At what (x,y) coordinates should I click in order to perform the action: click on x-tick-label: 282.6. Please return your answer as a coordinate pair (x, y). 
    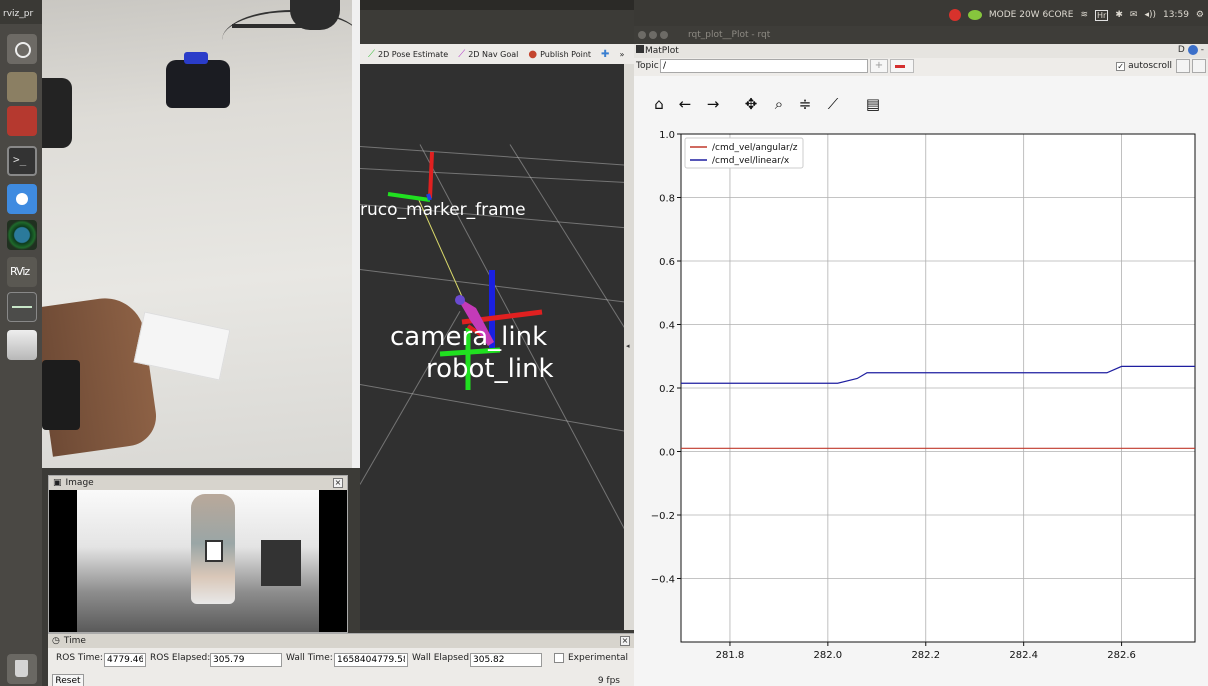
    Looking at the image, I should click on (1121, 655).